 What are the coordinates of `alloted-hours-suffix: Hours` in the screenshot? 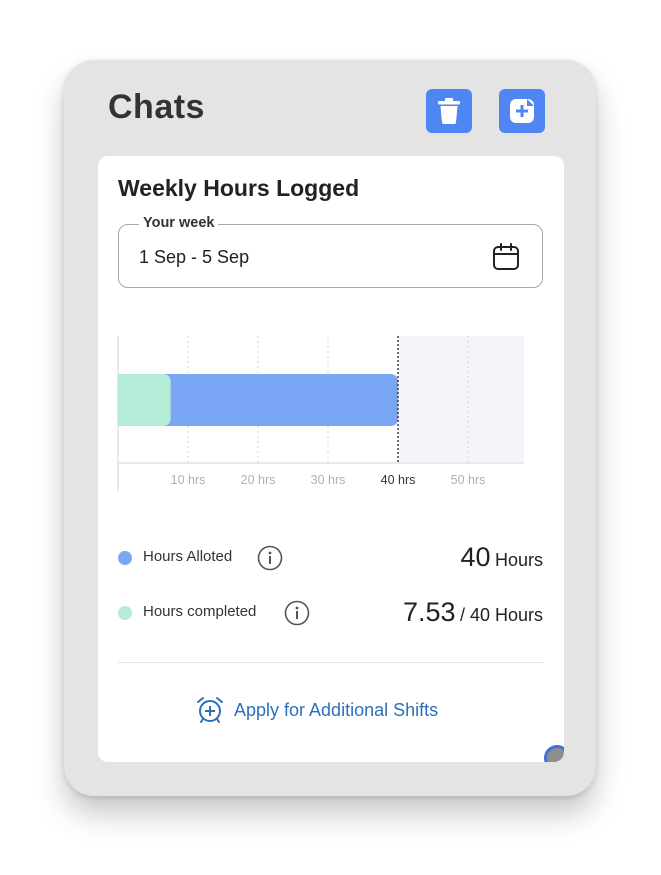 It's located at (518, 560).